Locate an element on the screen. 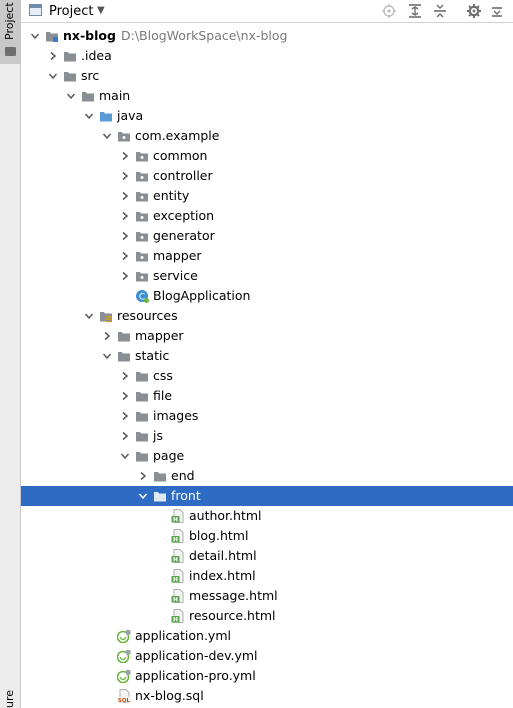  tree-row: page is located at coordinates (267, 456).